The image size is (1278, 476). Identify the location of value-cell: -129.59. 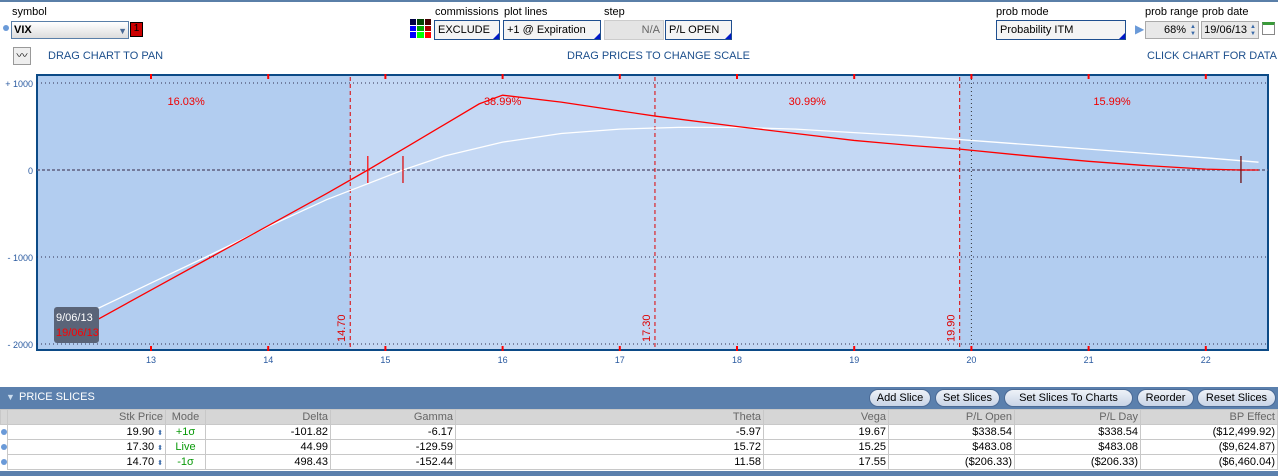
(393, 447).